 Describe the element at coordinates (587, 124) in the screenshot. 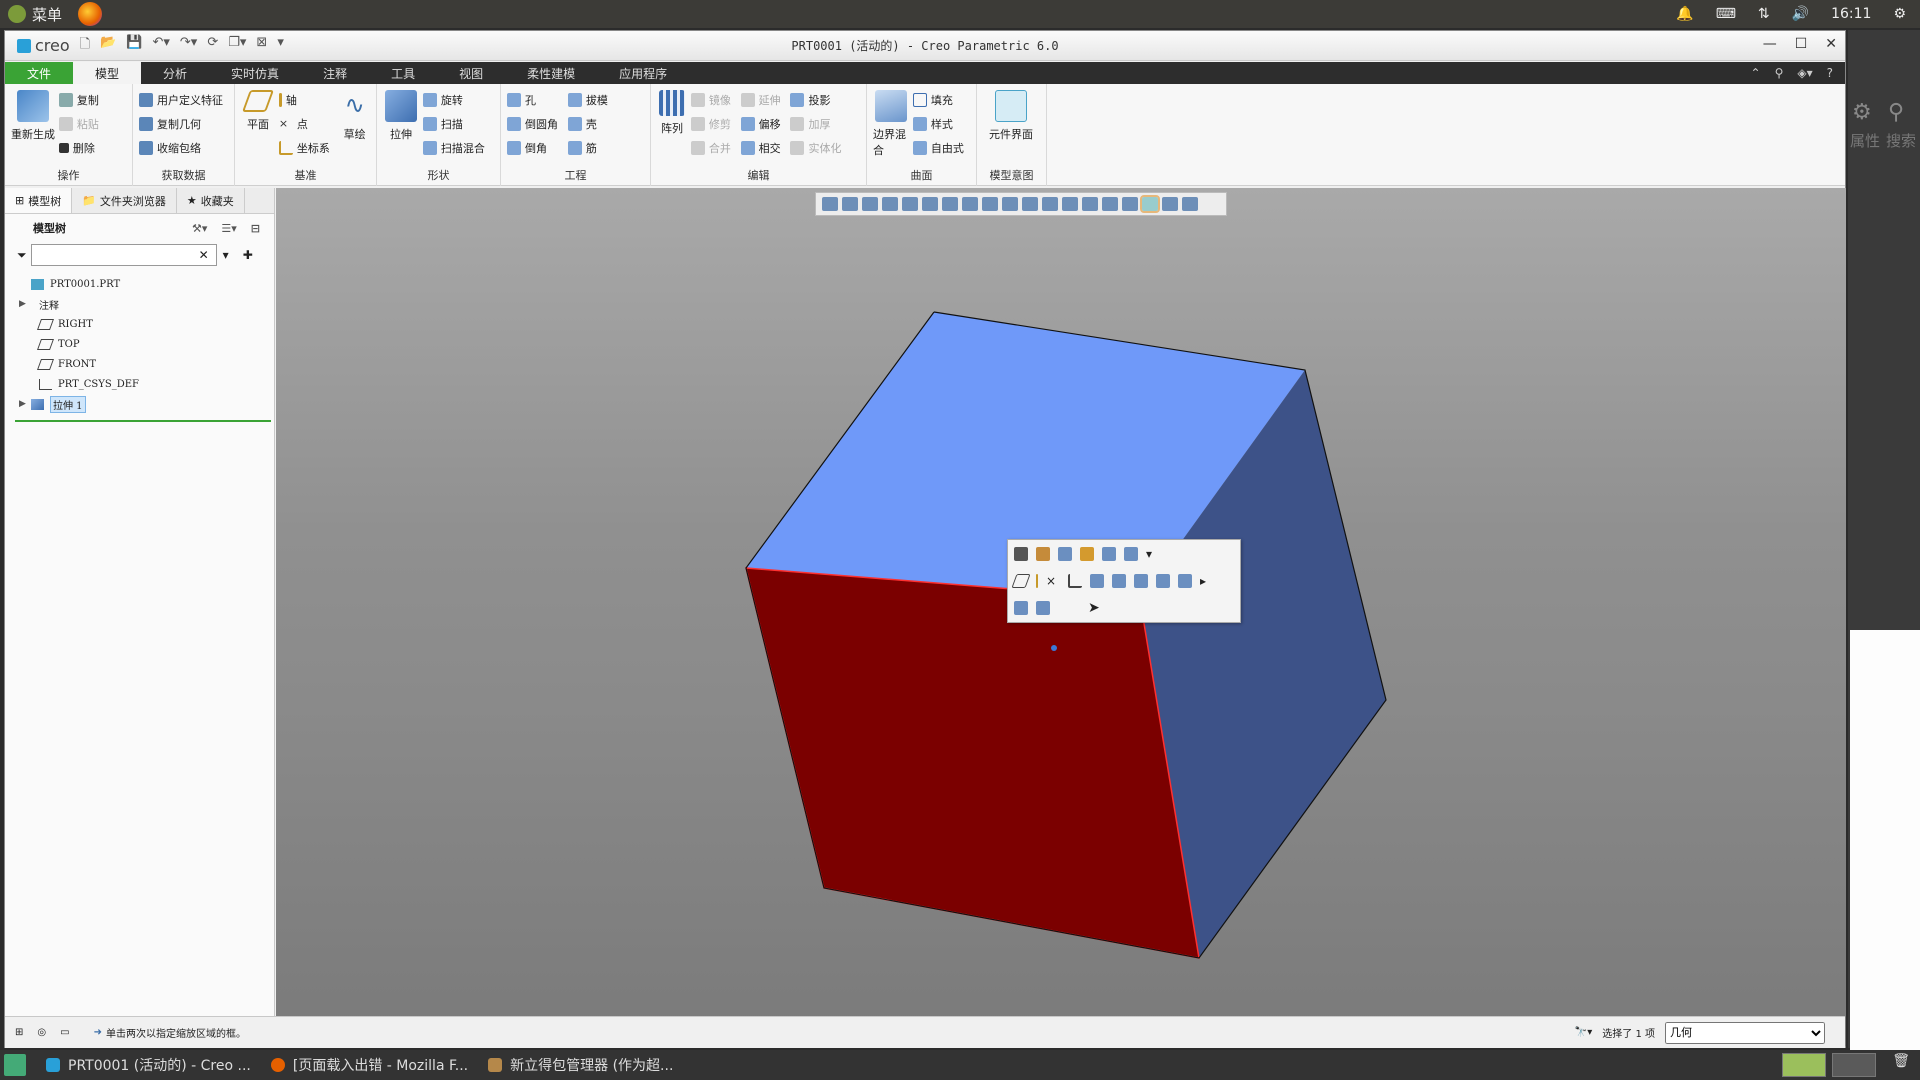

I see `shell-button: 壳` at that location.